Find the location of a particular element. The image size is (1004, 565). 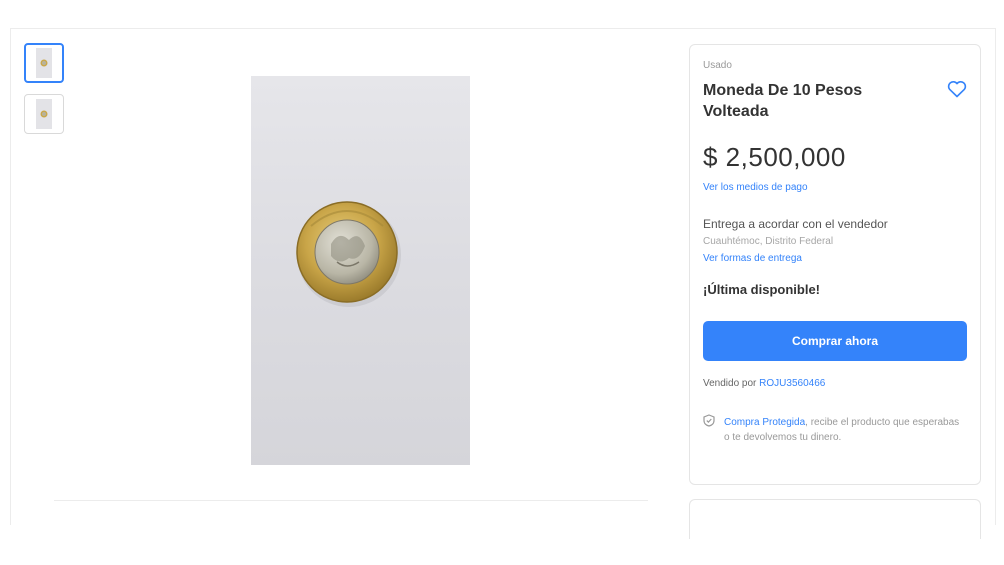

delivery-info: Entrega a acordar con el vendedor is located at coordinates (795, 224).